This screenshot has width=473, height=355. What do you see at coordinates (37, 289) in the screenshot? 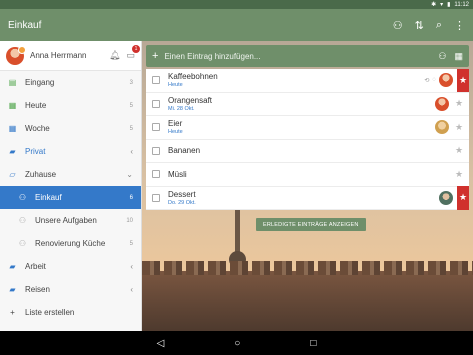
I see `sidebar-item-label: Reisen` at bounding box center [37, 289].